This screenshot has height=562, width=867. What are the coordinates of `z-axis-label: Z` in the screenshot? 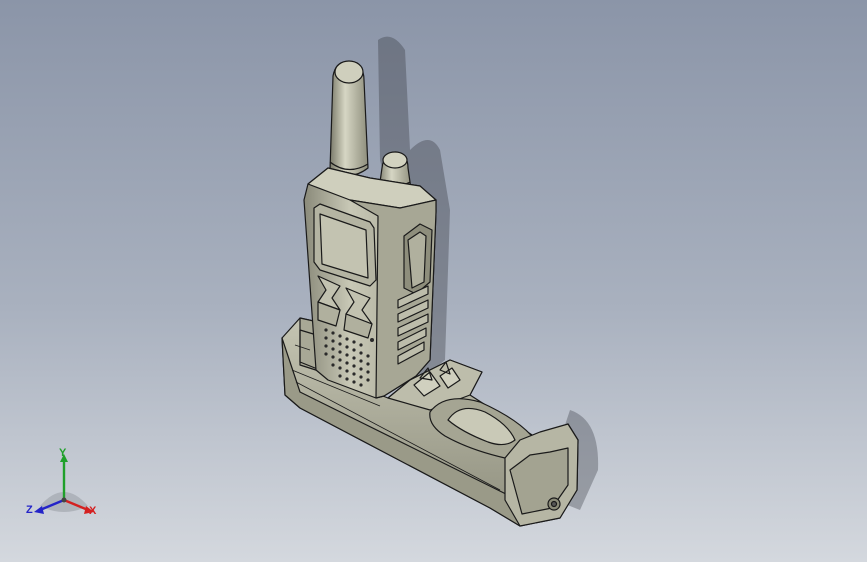 It's located at (29, 510).